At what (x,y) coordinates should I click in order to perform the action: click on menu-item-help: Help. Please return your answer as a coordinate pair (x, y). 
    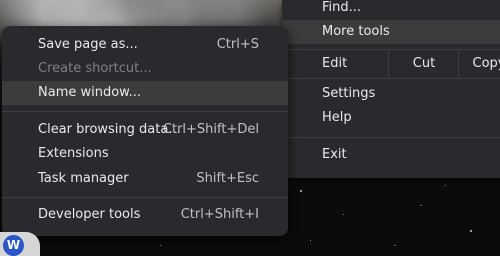
    Looking at the image, I should click on (391, 118).